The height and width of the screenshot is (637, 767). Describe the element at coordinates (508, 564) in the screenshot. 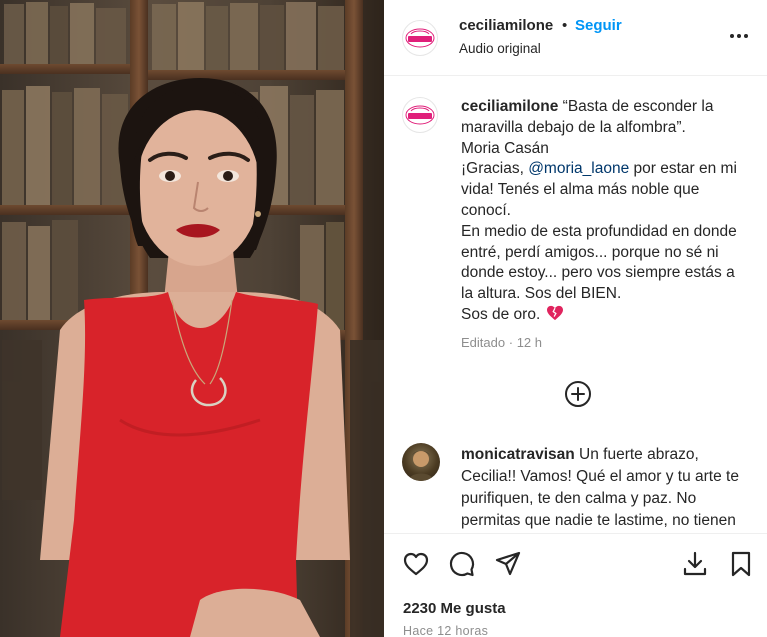

I see `send-icon` at that location.